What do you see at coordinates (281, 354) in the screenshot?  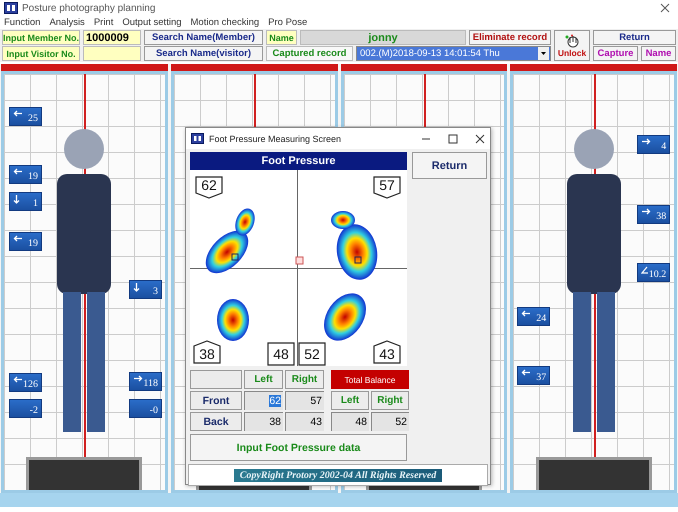 I see `pressure-reading: 48` at bounding box center [281, 354].